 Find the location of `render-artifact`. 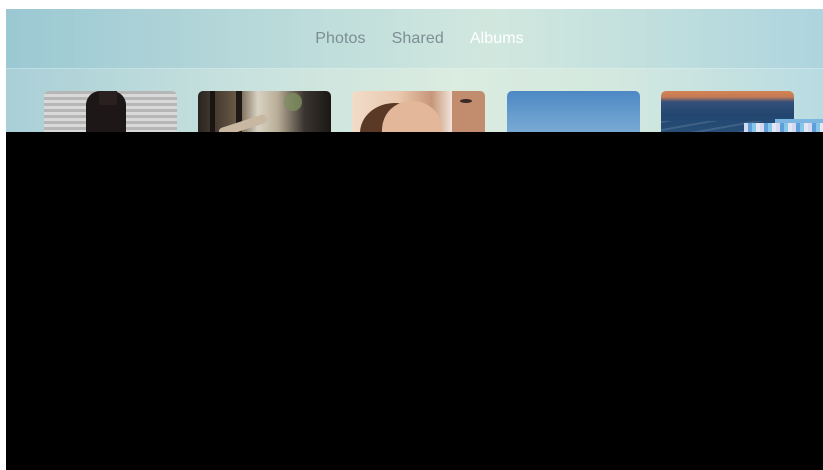

render-artifact is located at coordinates (783, 127).